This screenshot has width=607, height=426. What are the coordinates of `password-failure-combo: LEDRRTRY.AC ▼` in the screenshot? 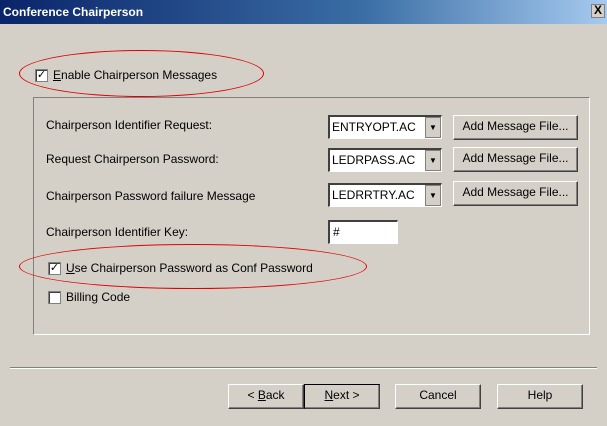 It's located at (385, 195).